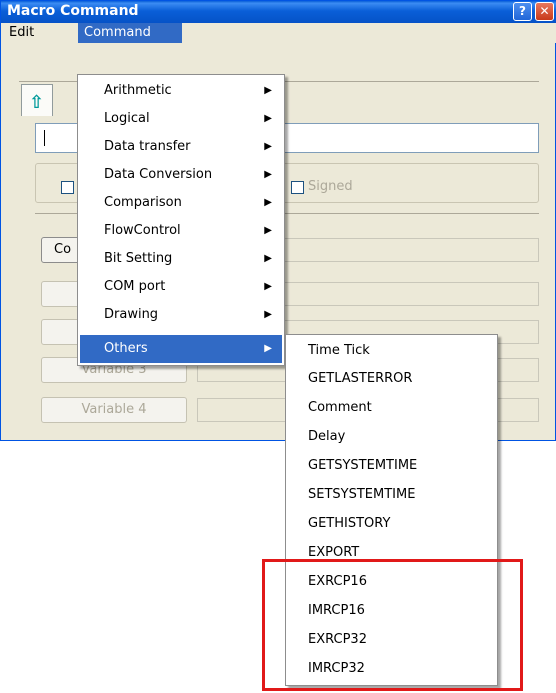  Describe the element at coordinates (181, 315) in the screenshot. I see `menu-item-drawing: Drawing ▶` at that location.